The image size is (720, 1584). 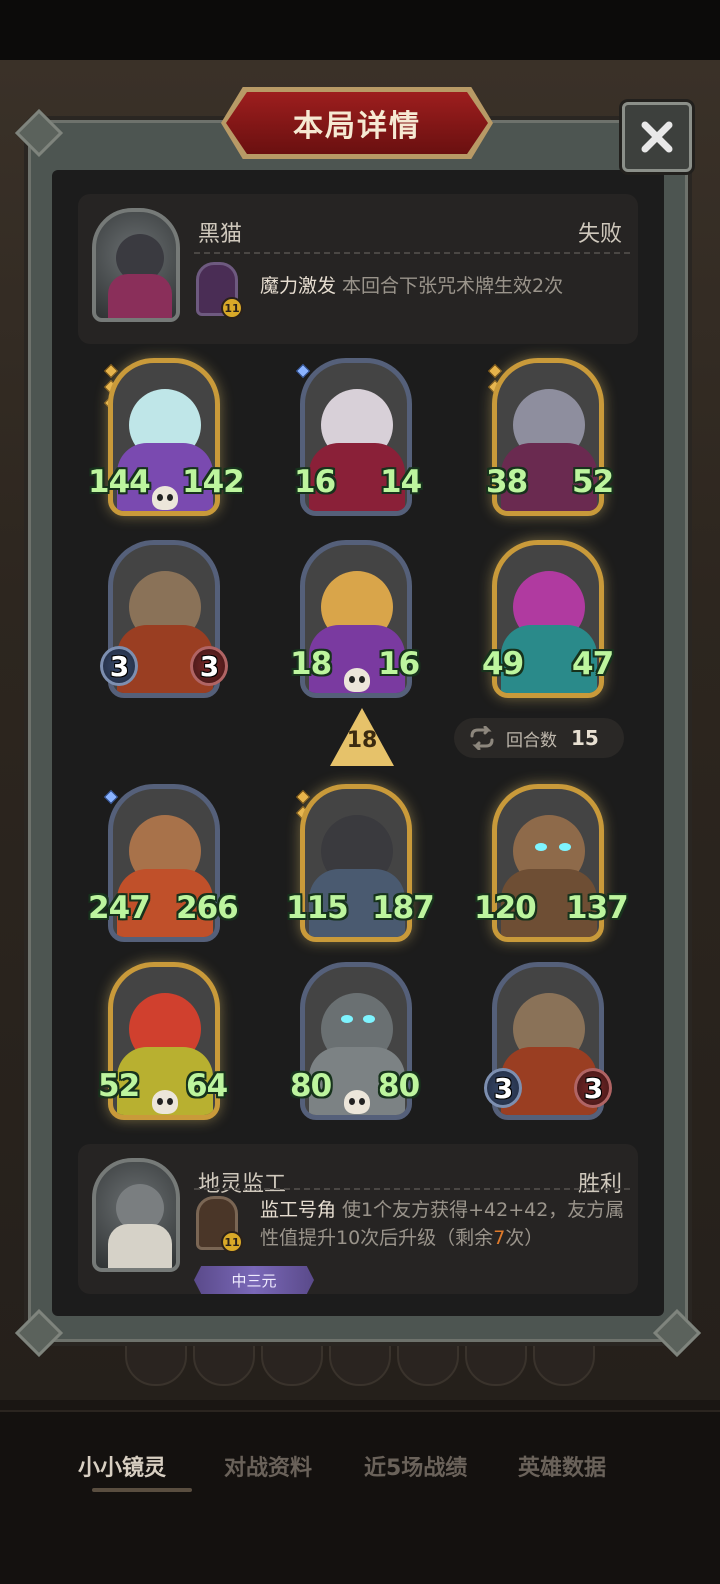 I want to click on player-skill-desc-3: 次）, so click(x=524, y=1238).